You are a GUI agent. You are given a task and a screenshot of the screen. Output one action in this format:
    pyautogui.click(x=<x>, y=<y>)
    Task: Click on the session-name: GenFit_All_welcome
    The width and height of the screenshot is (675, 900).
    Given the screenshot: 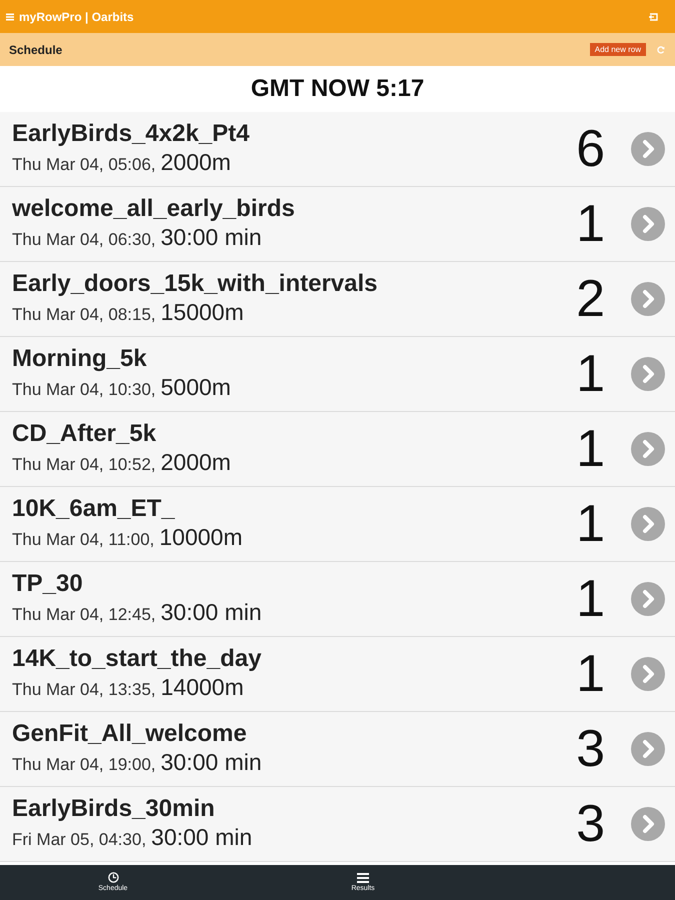 What is the action you would take?
    pyautogui.click(x=130, y=734)
    